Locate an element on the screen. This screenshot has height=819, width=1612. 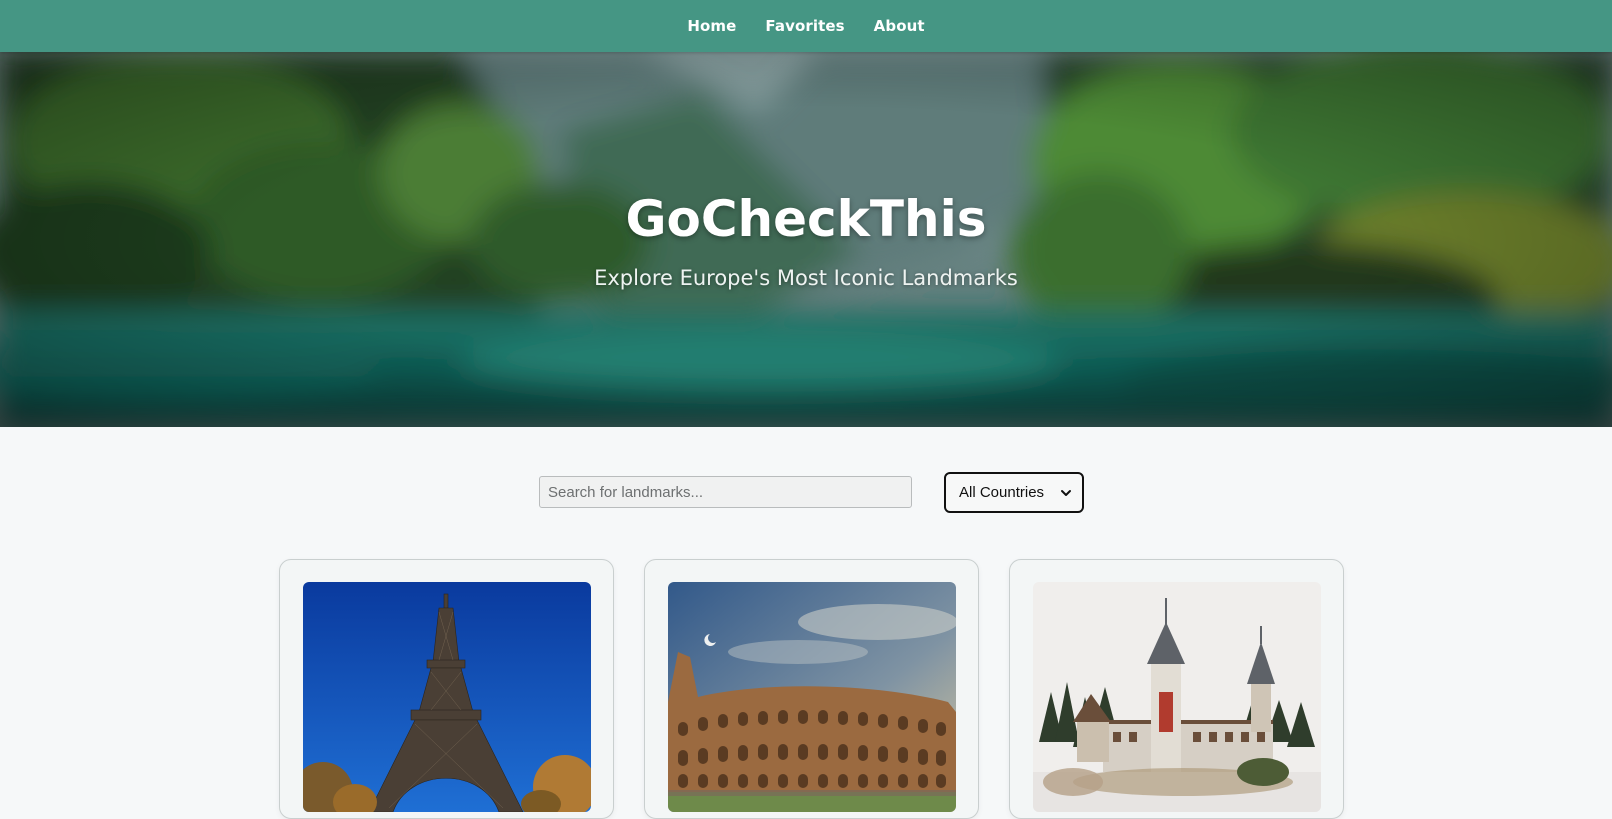
nav-favorites-link: Favorites is located at coordinates (804, 26).